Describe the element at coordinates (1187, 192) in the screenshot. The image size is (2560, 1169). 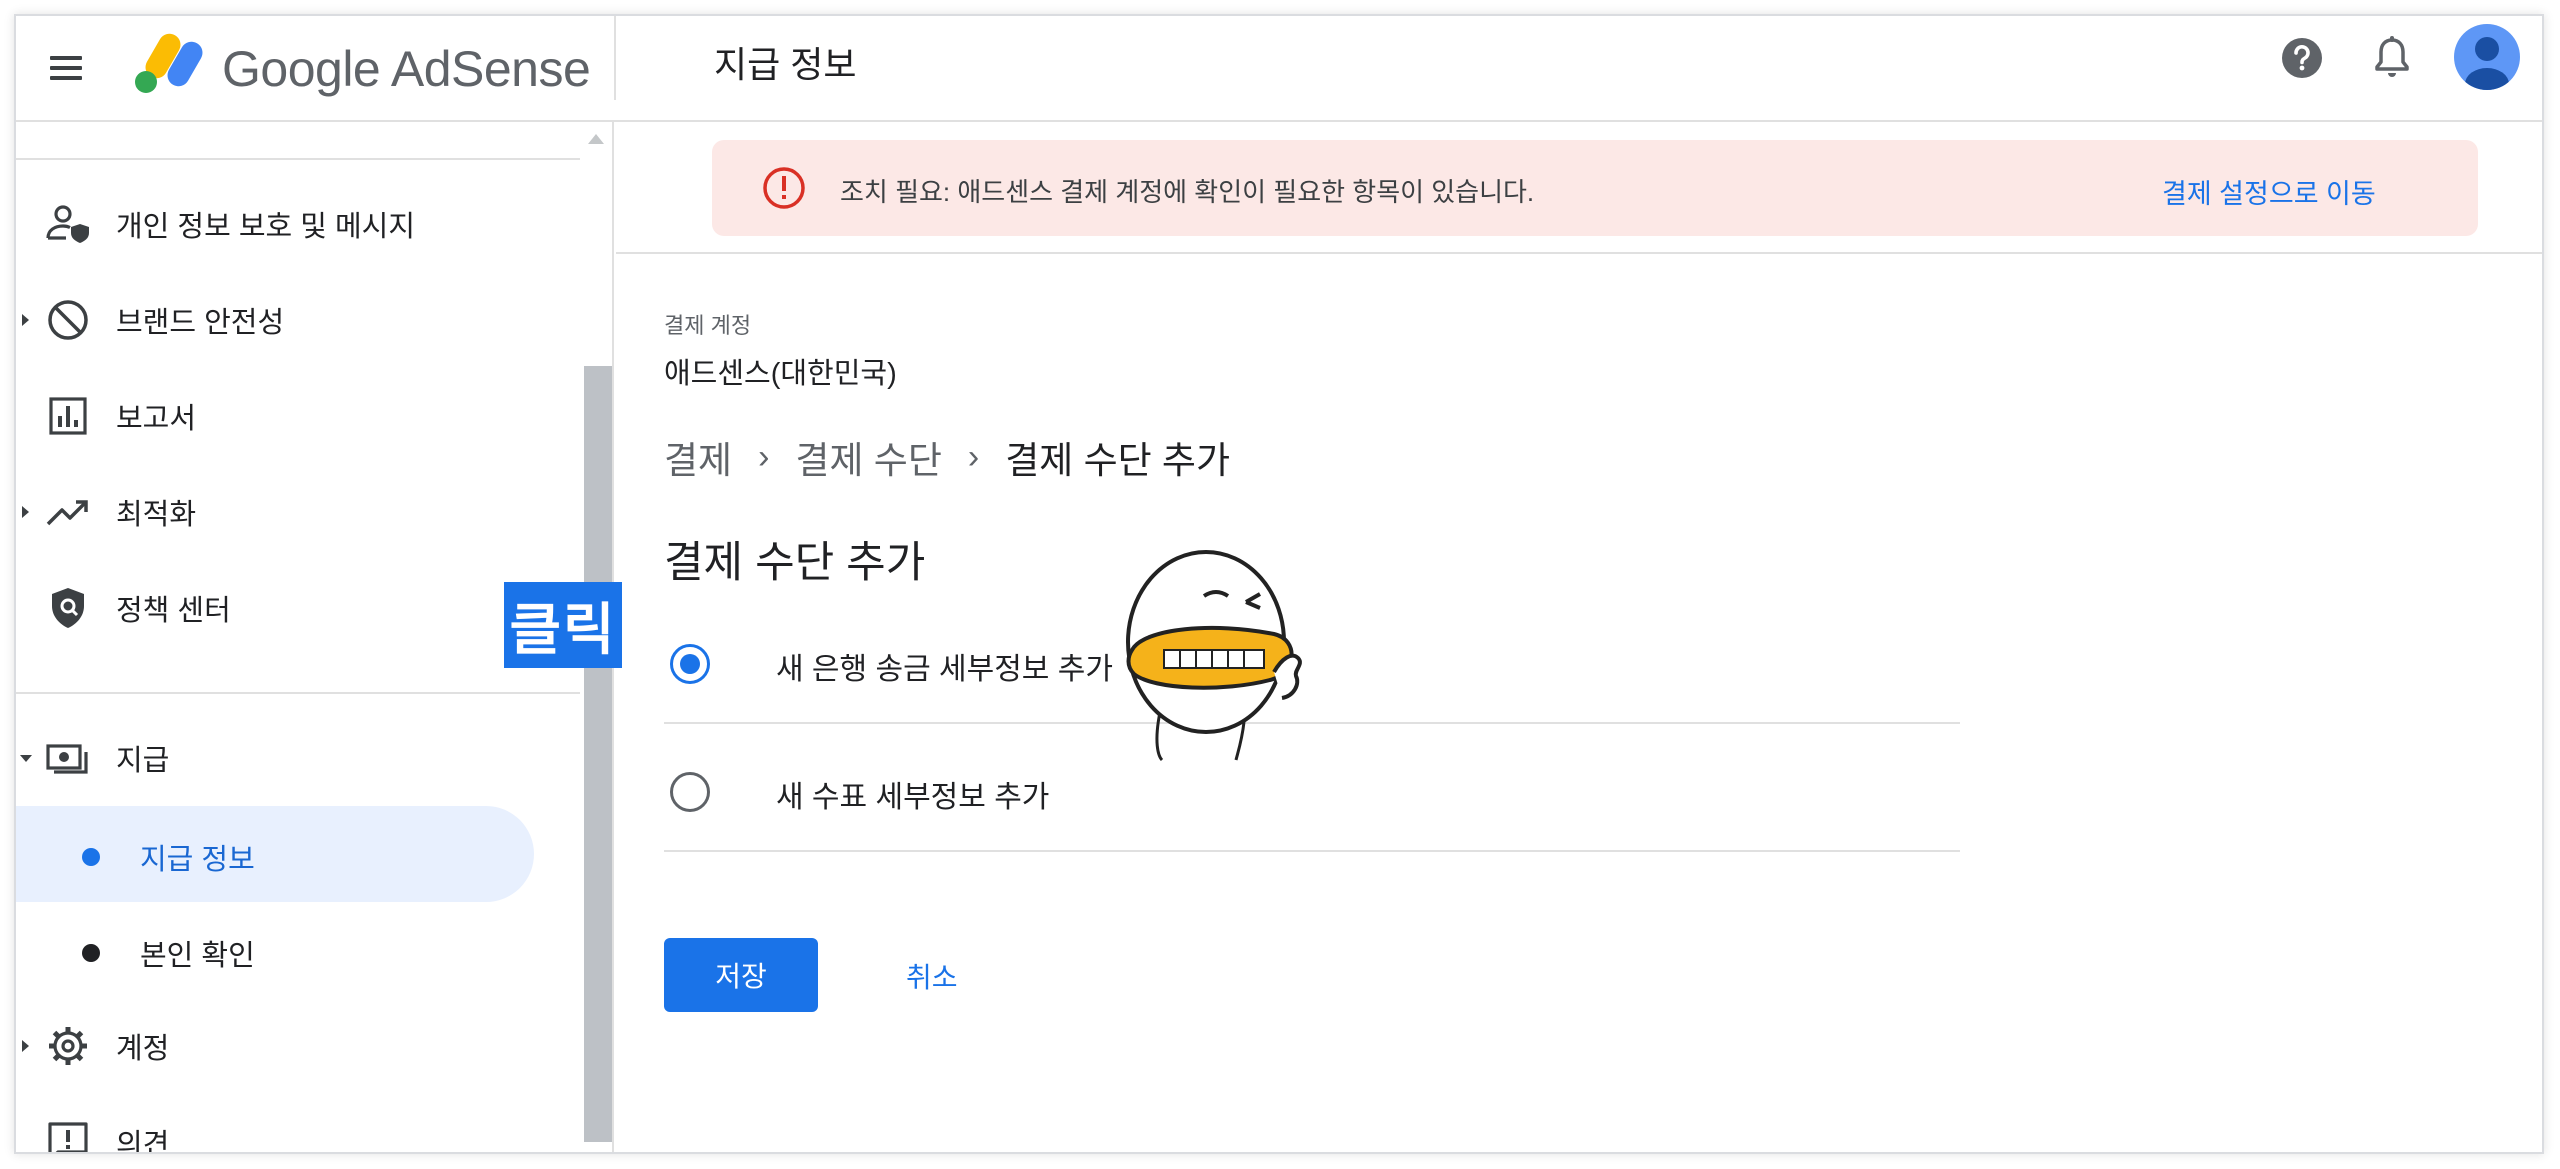
I see `alert-message: 조치 필요: 애드센스 결제 계정에 확인이 필요한 항목이 있습니다.` at that location.